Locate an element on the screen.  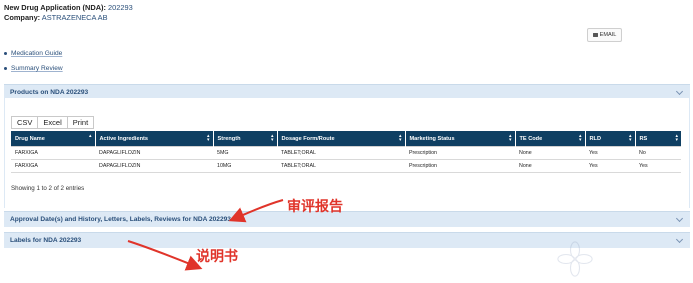
document-links: Medication Guide Summary Review is located at coordinates (33, 65).